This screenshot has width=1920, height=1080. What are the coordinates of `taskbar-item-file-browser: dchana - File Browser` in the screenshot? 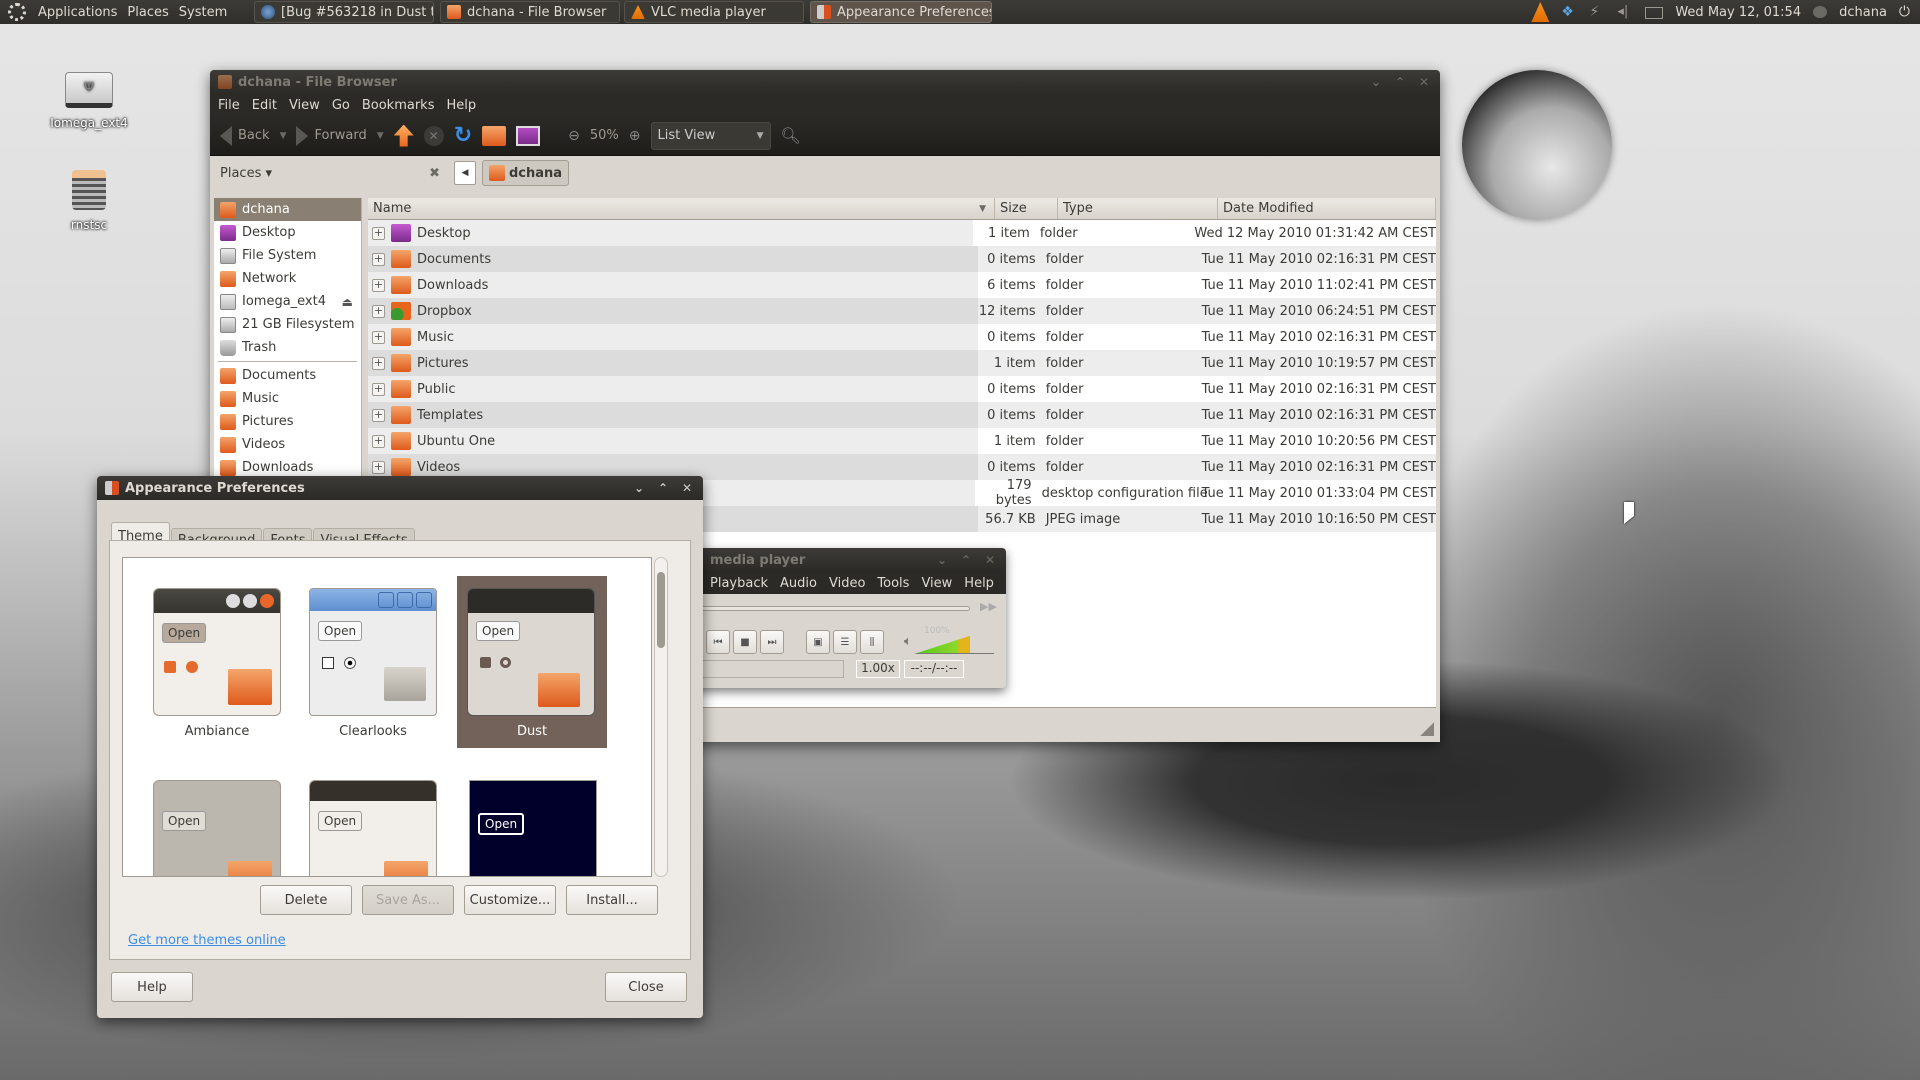 It's located at (530, 12).